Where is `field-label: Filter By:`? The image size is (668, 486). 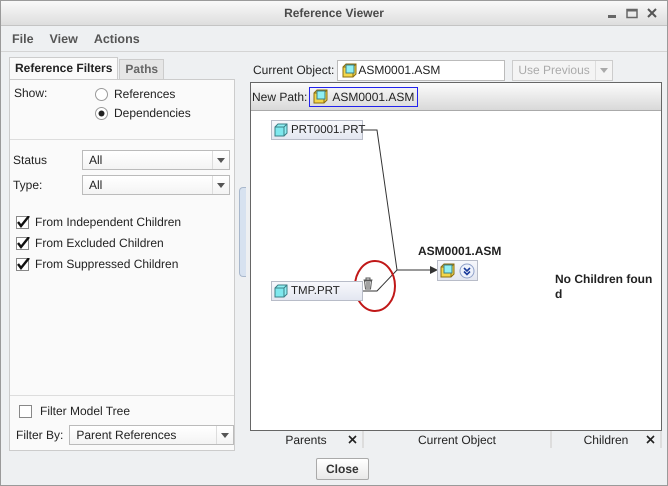 field-label: Filter By: is located at coordinates (40, 435).